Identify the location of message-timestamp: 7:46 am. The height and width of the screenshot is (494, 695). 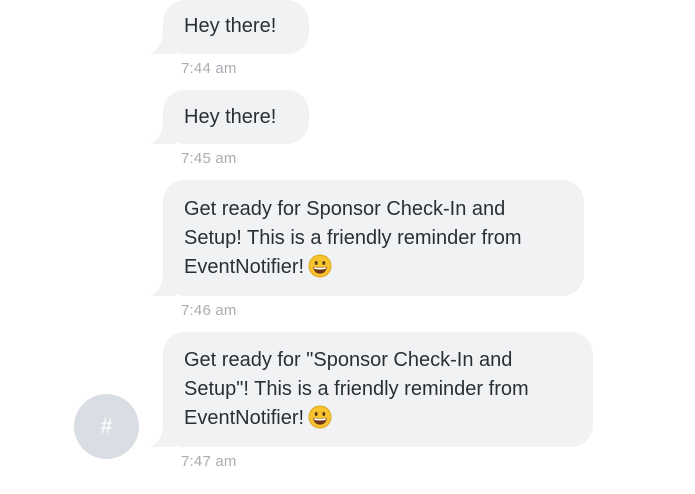
(209, 310).